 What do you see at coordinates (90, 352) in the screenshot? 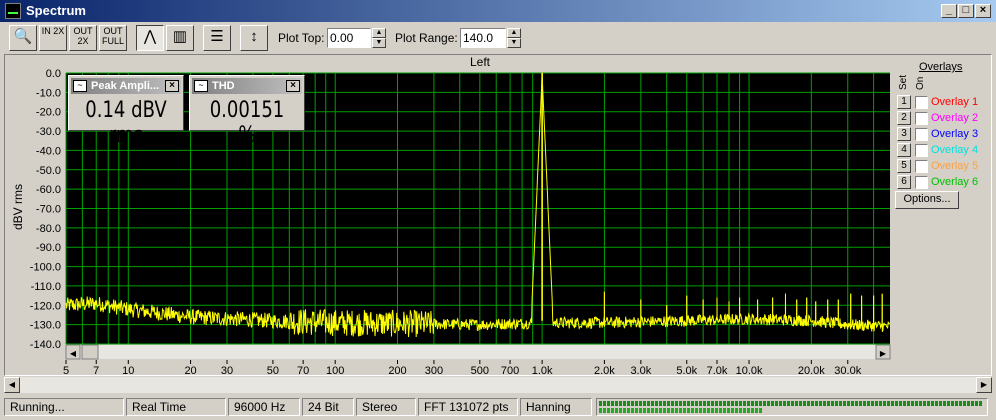
I see `plot-scroll-thumb` at bounding box center [90, 352].